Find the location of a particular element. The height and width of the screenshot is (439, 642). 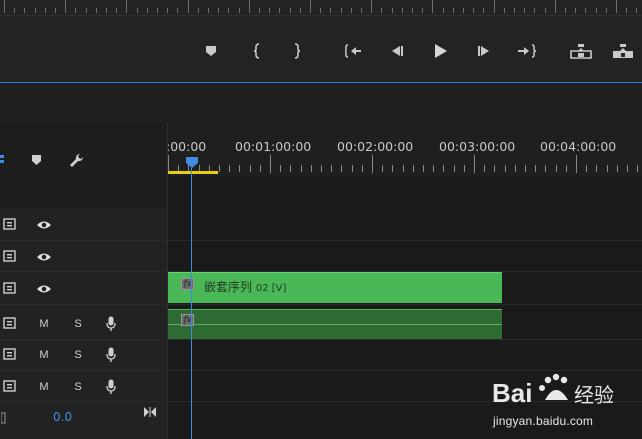

timecode-label: 00:03:00:00 is located at coordinates (477, 146).